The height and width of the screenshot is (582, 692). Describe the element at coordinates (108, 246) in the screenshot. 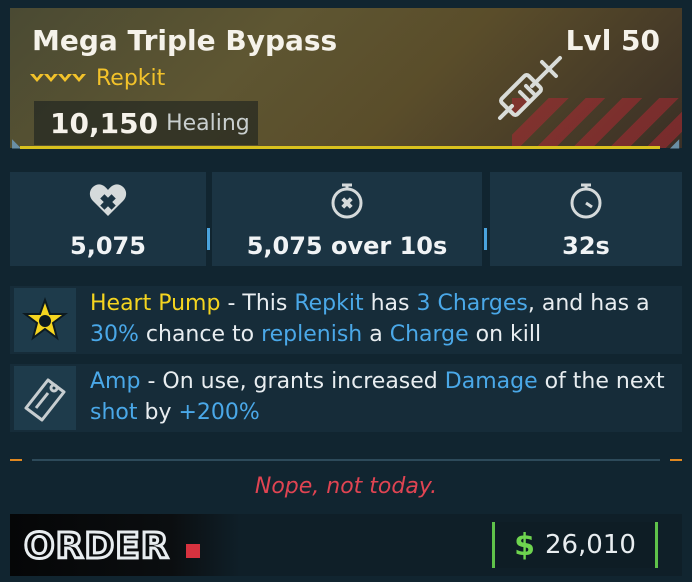

I see `stat-value: 5,075` at that location.